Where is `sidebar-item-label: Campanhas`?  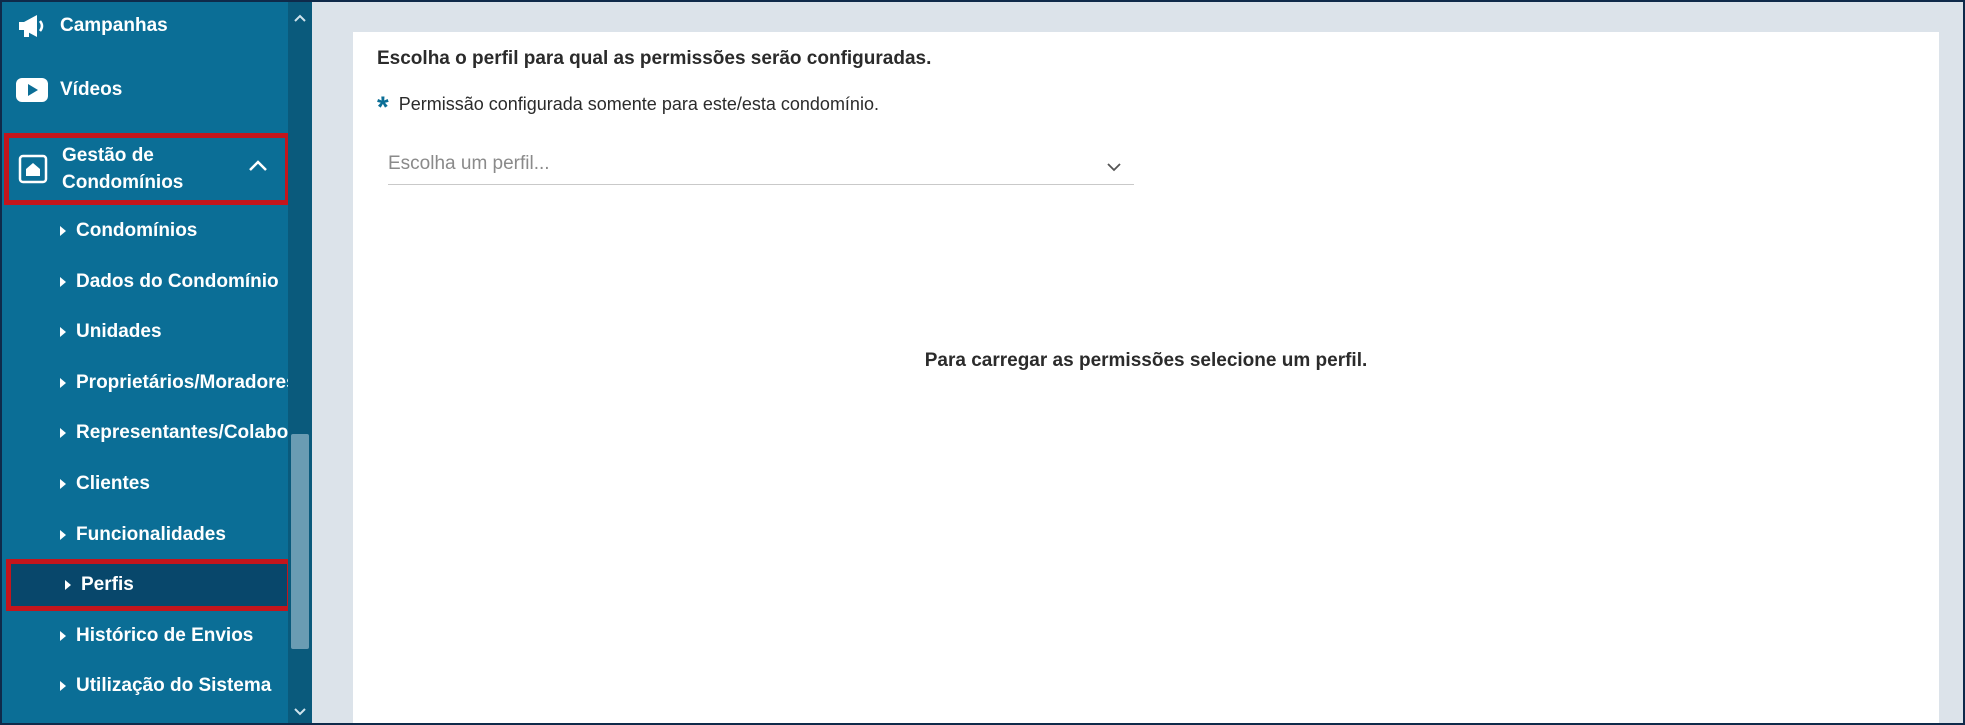
sidebar-item-label: Campanhas is located at coordinates (114, 25).